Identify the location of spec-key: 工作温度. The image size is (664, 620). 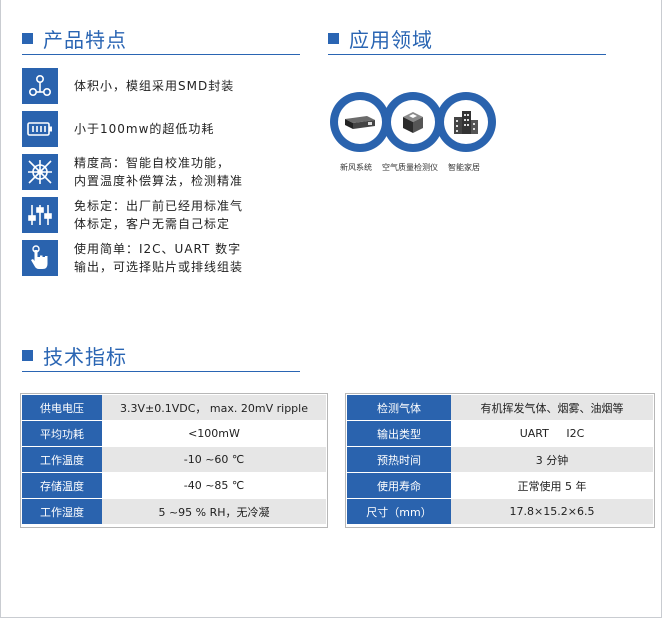
(62, 459).